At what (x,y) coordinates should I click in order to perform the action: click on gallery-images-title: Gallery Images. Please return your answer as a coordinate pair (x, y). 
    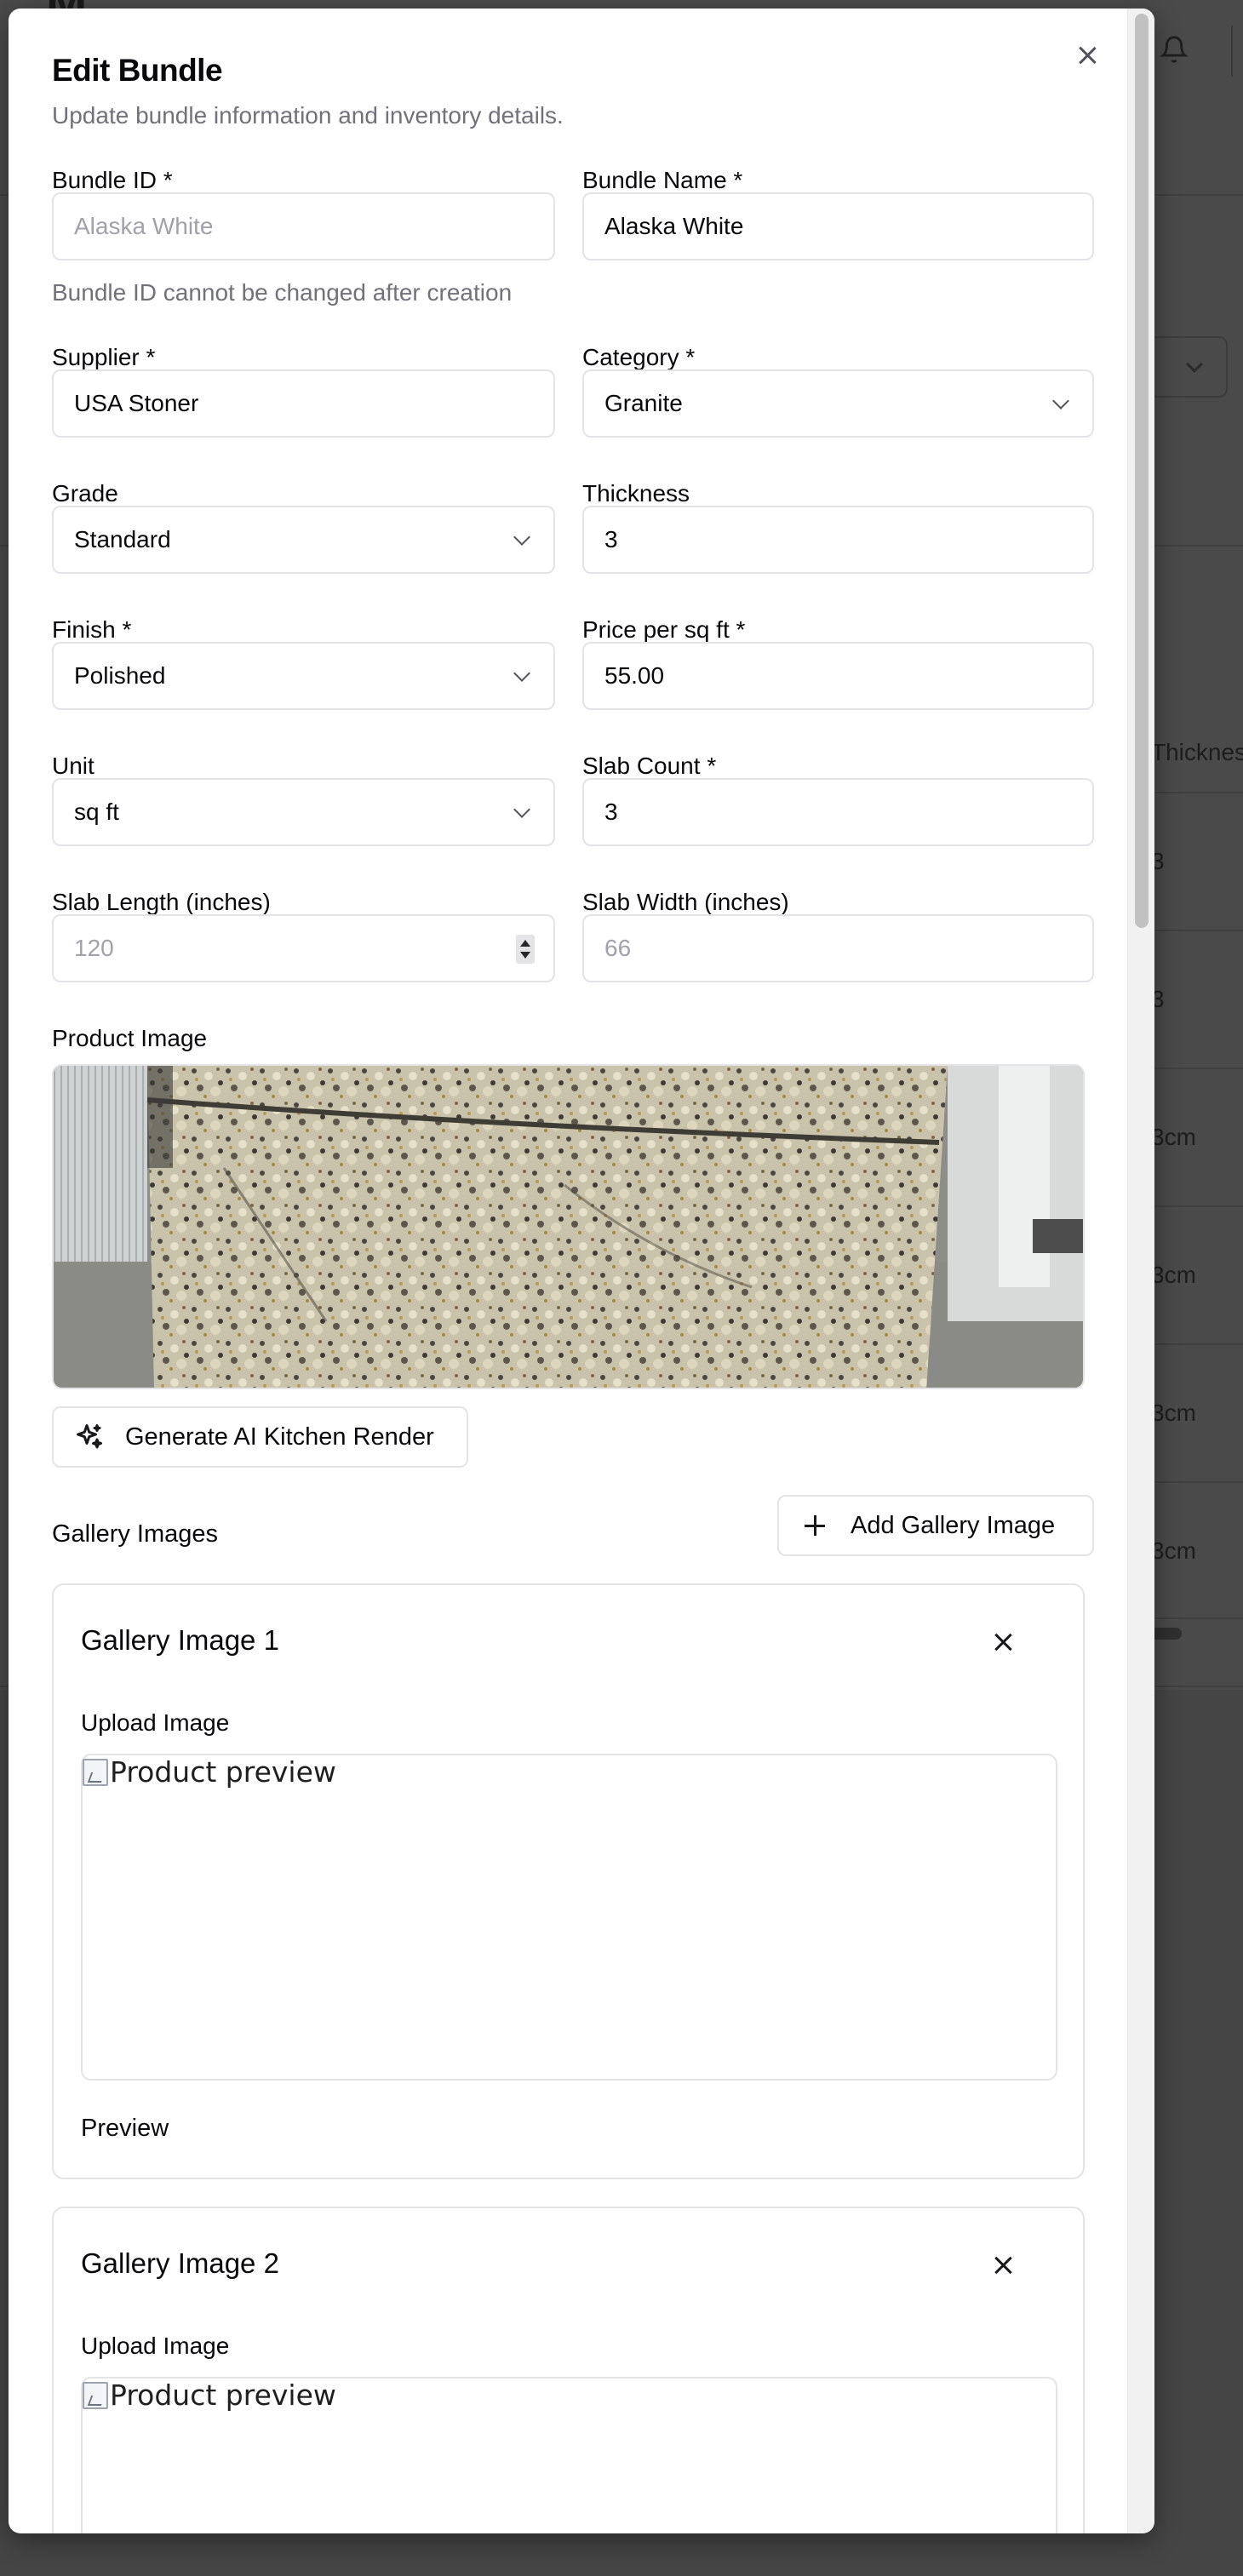
    Looking at the image, I should click on (135, 1534).